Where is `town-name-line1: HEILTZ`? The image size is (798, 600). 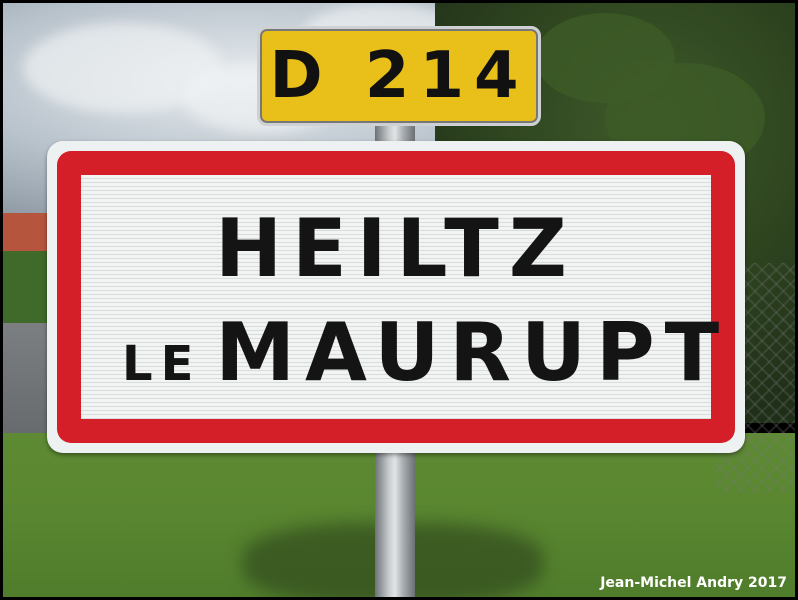 town-name-line1: HEILTZ is located at coordinates (396, 248).